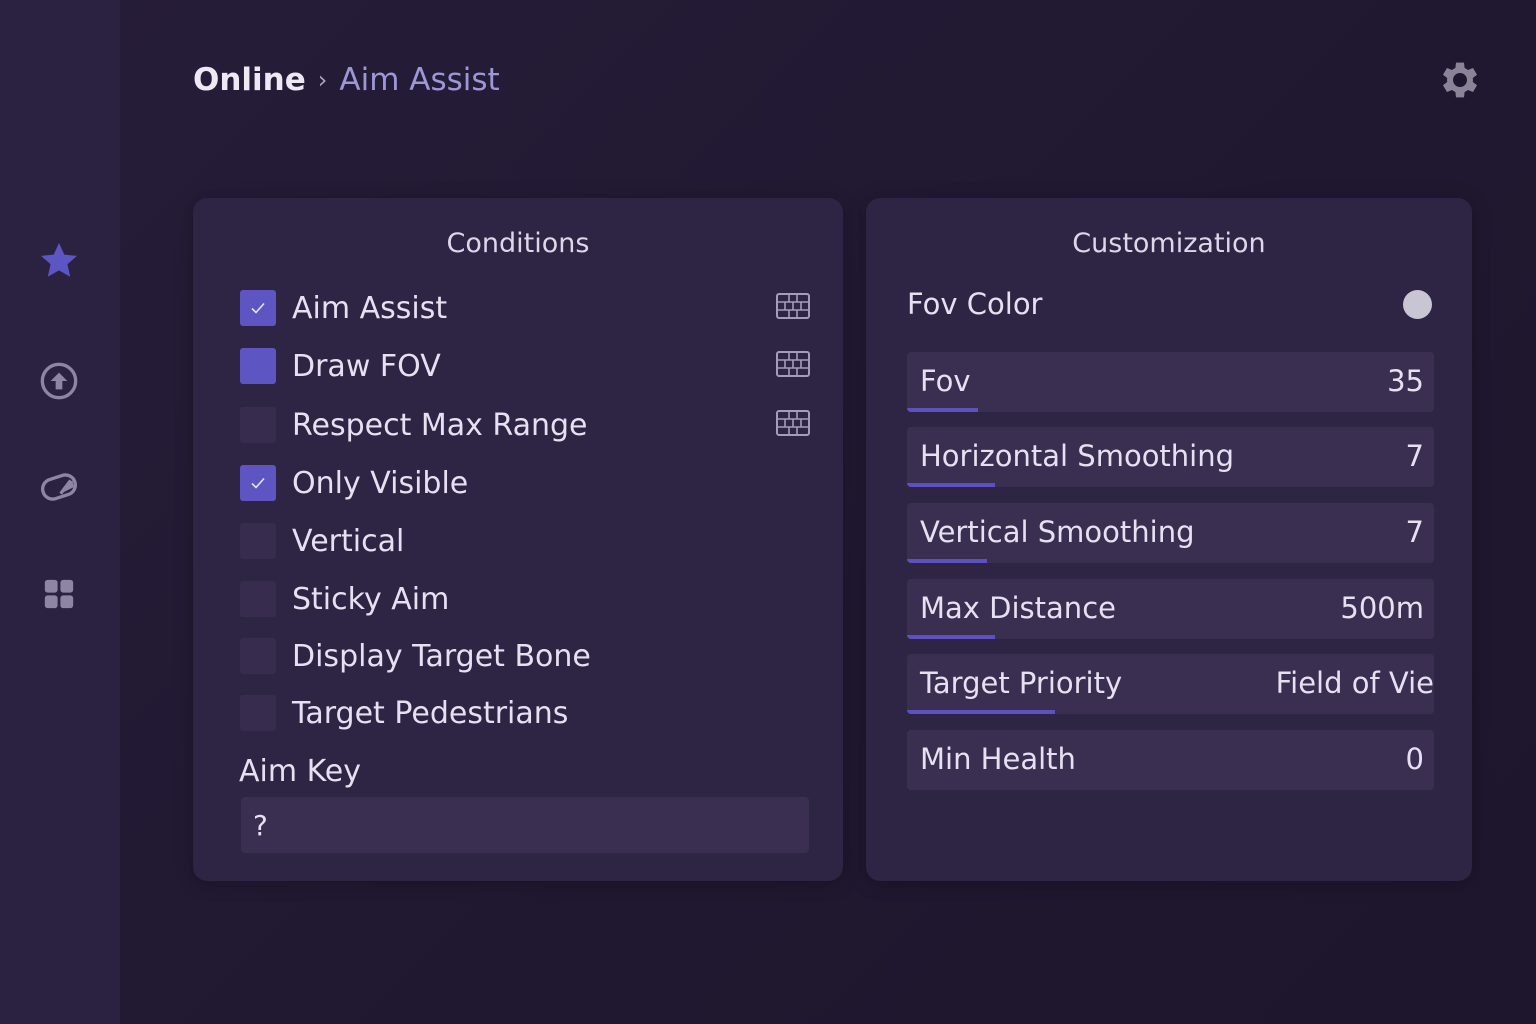 This screenshot has height=1024, width=1536. I want to click on sidebar-item-eraser, so click(59, 487).